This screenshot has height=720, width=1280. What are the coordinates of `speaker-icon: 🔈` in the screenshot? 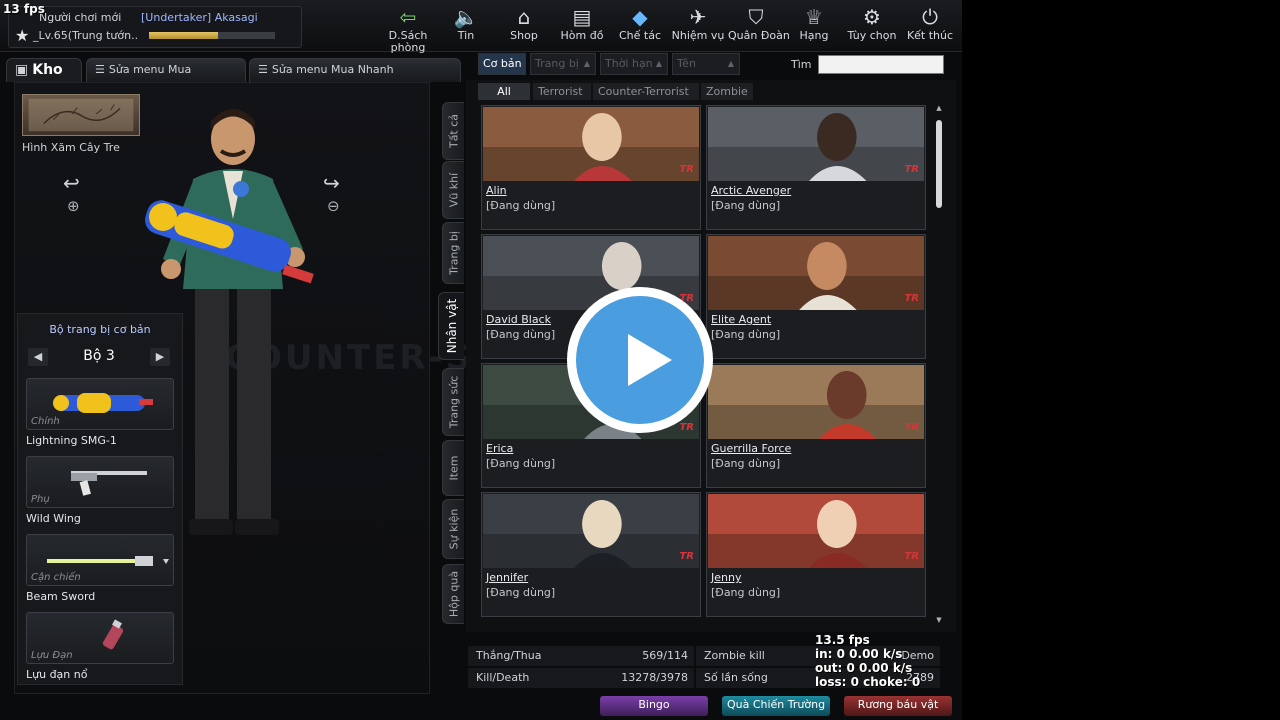 It's located at (466, 17).